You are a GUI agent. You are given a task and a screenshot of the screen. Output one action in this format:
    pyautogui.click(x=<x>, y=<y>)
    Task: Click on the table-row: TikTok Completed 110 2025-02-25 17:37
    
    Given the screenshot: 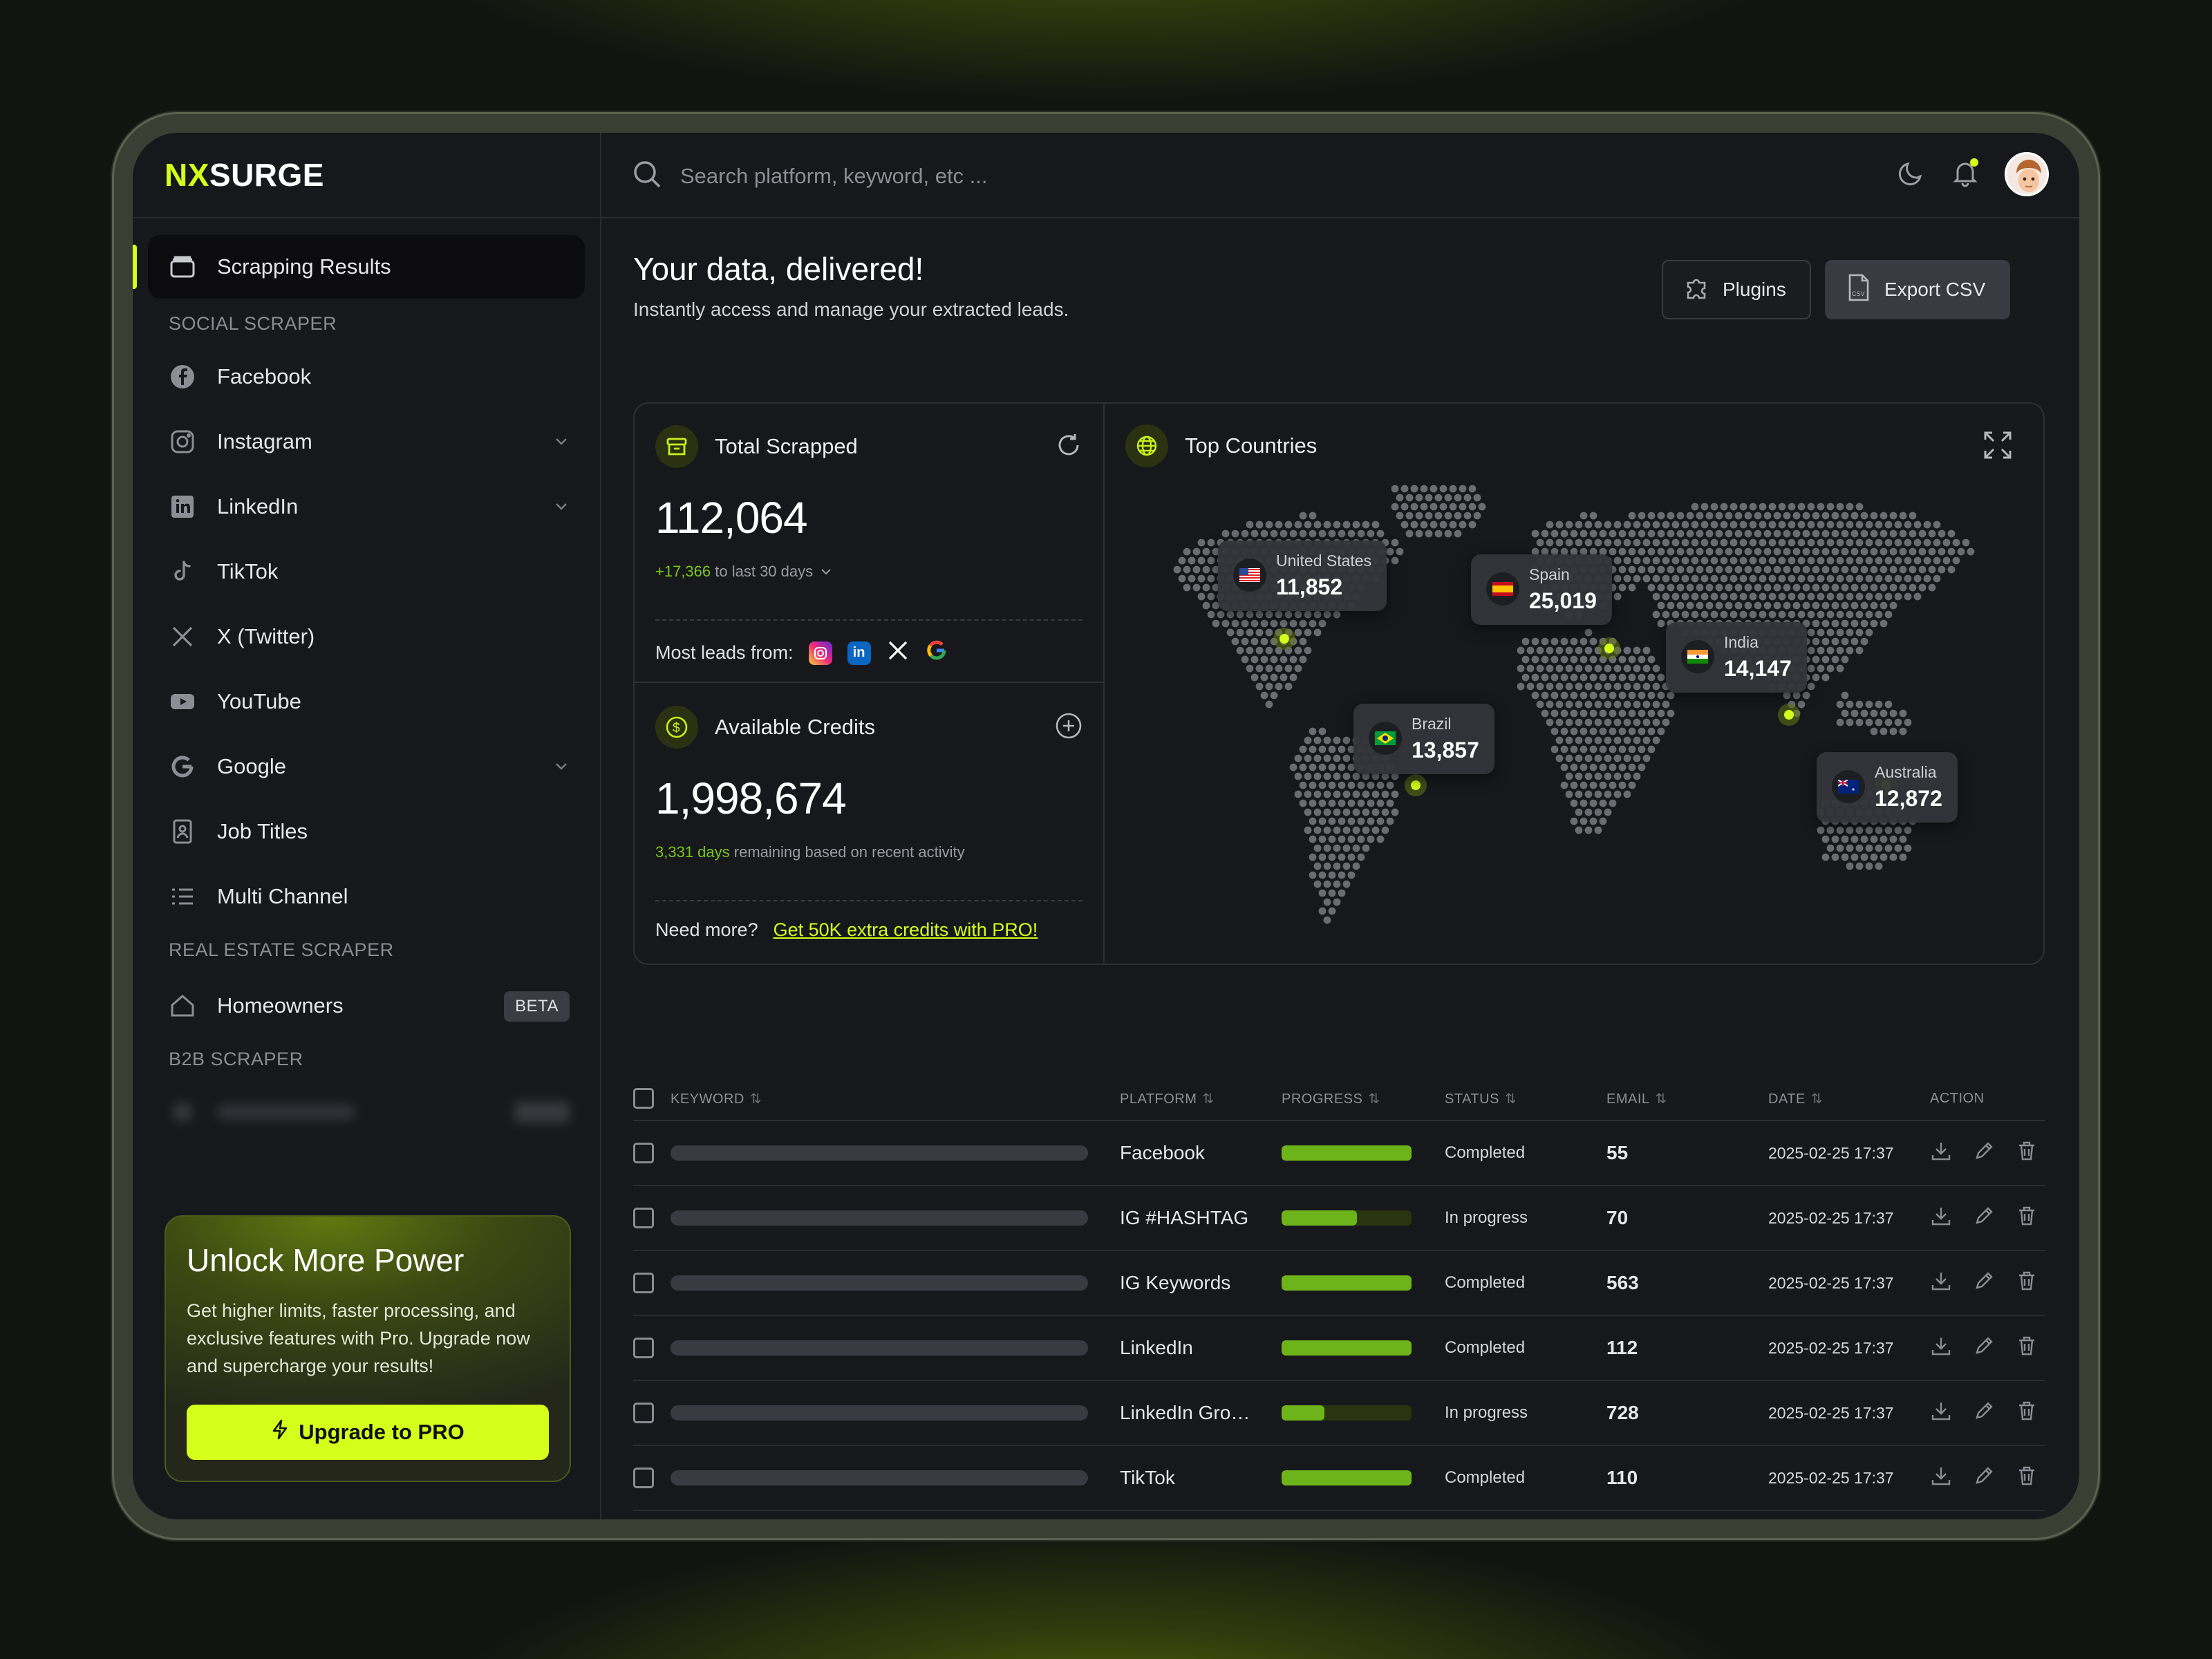 What is the action you would take?
    pyautogui.click(x=1339, y=1479)
    